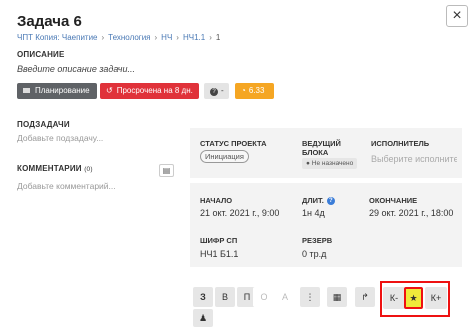  Describe the element at coordinates (313, 213) in the screenshot. I see `duration-value: 1н 4д` at that location.